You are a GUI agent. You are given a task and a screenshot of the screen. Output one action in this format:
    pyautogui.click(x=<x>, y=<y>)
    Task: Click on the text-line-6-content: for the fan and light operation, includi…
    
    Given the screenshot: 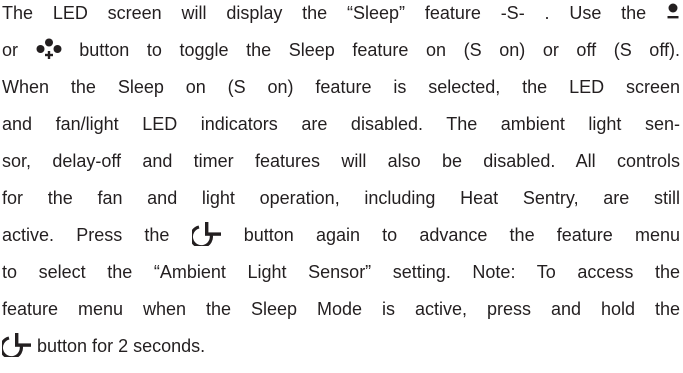 What is the action you would take?
    pyautogui.click(x=341, y=198)
    